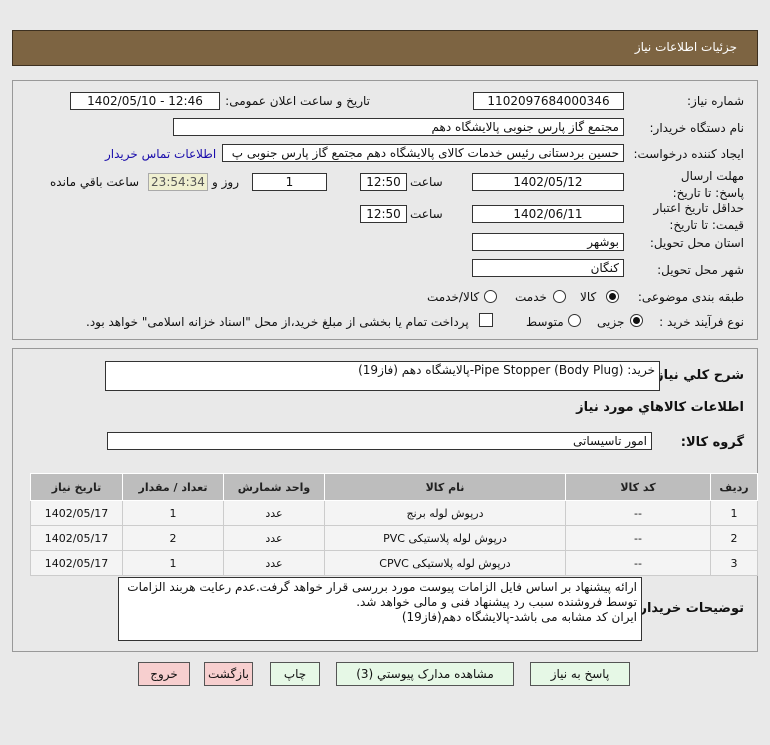  What do you see at coordinates (445, 513) in the screenshot?
I see `cell-name: درپوش لوله برنج` at bounding box center [445, 513].